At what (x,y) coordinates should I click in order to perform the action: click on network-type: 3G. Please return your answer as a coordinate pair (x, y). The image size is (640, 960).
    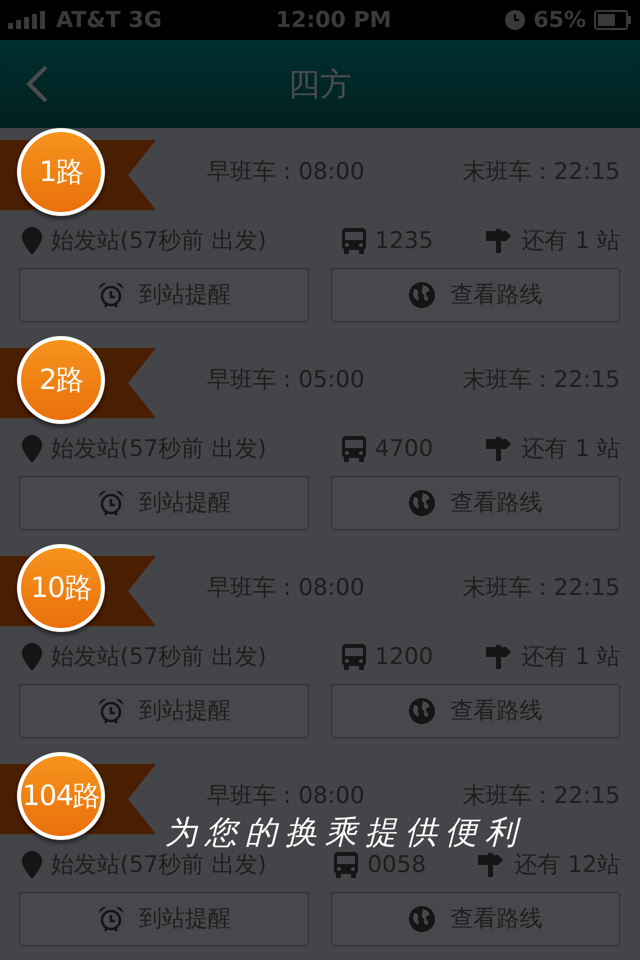
    Looking at the image, I should click on (145, 20).